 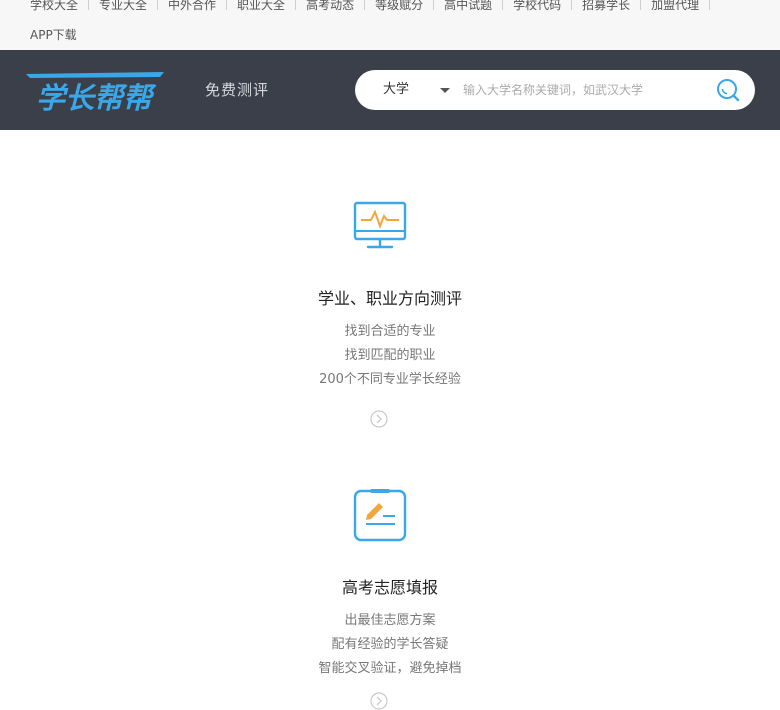 What do you see at coordinates (54, 6) in the screenshot?
I see `top-link-schools: 学校大全` at bounding box center [54, 6].